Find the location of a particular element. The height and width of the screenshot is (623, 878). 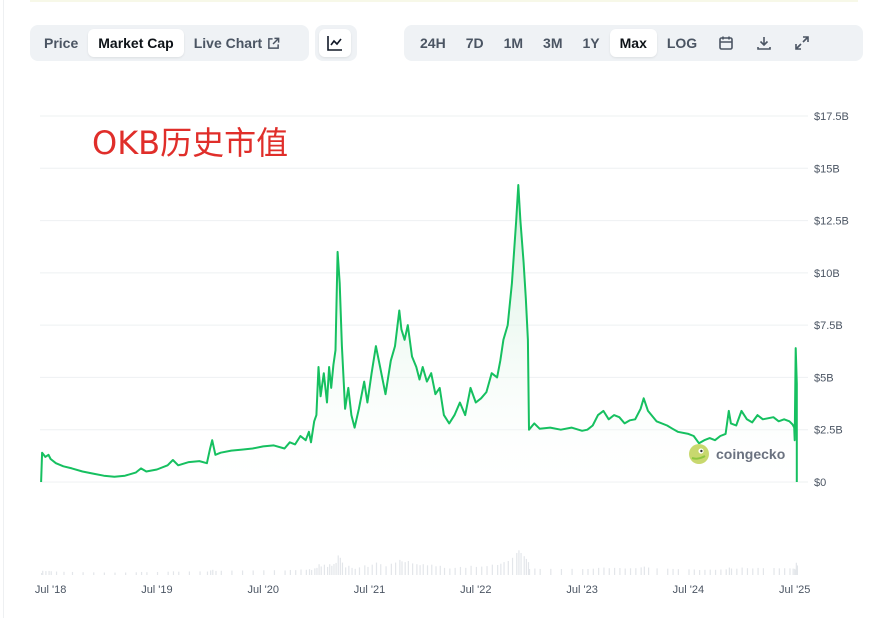

y-tick-label: $12.5B is located at coordinates (831, 222).